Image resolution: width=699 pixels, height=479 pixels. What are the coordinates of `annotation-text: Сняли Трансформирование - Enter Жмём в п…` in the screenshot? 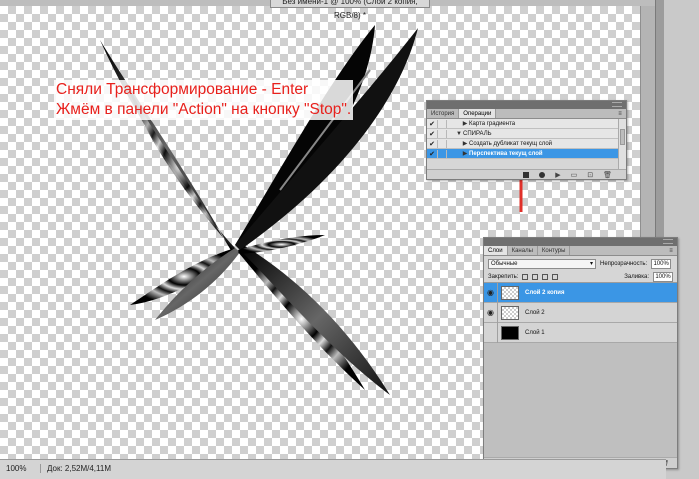 It's located at (204, 100).